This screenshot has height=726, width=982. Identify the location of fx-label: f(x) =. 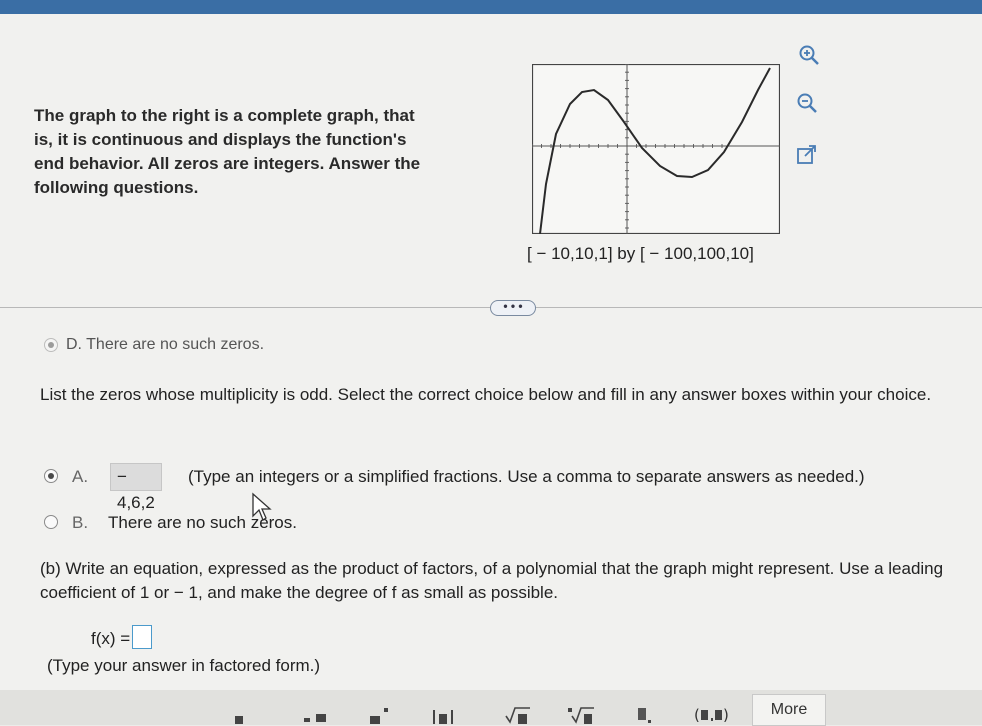
(111, 638).